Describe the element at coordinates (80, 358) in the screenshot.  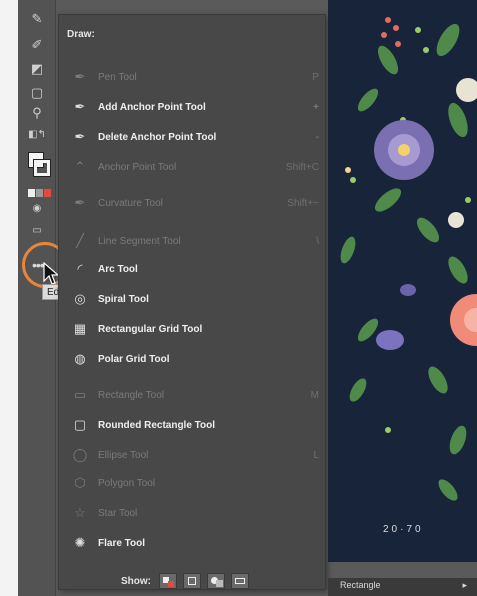
I see `polar-grid-icon: ◍` at that location.